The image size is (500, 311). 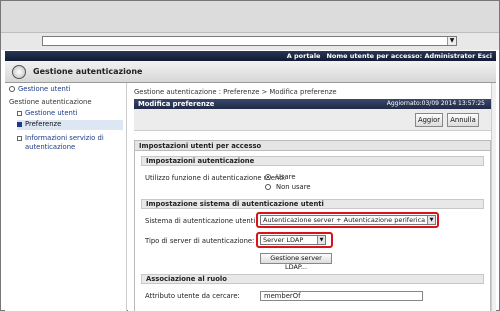 I want to click on section-title: Impostazioni utenti per accesso, so click(x=312, y=146).